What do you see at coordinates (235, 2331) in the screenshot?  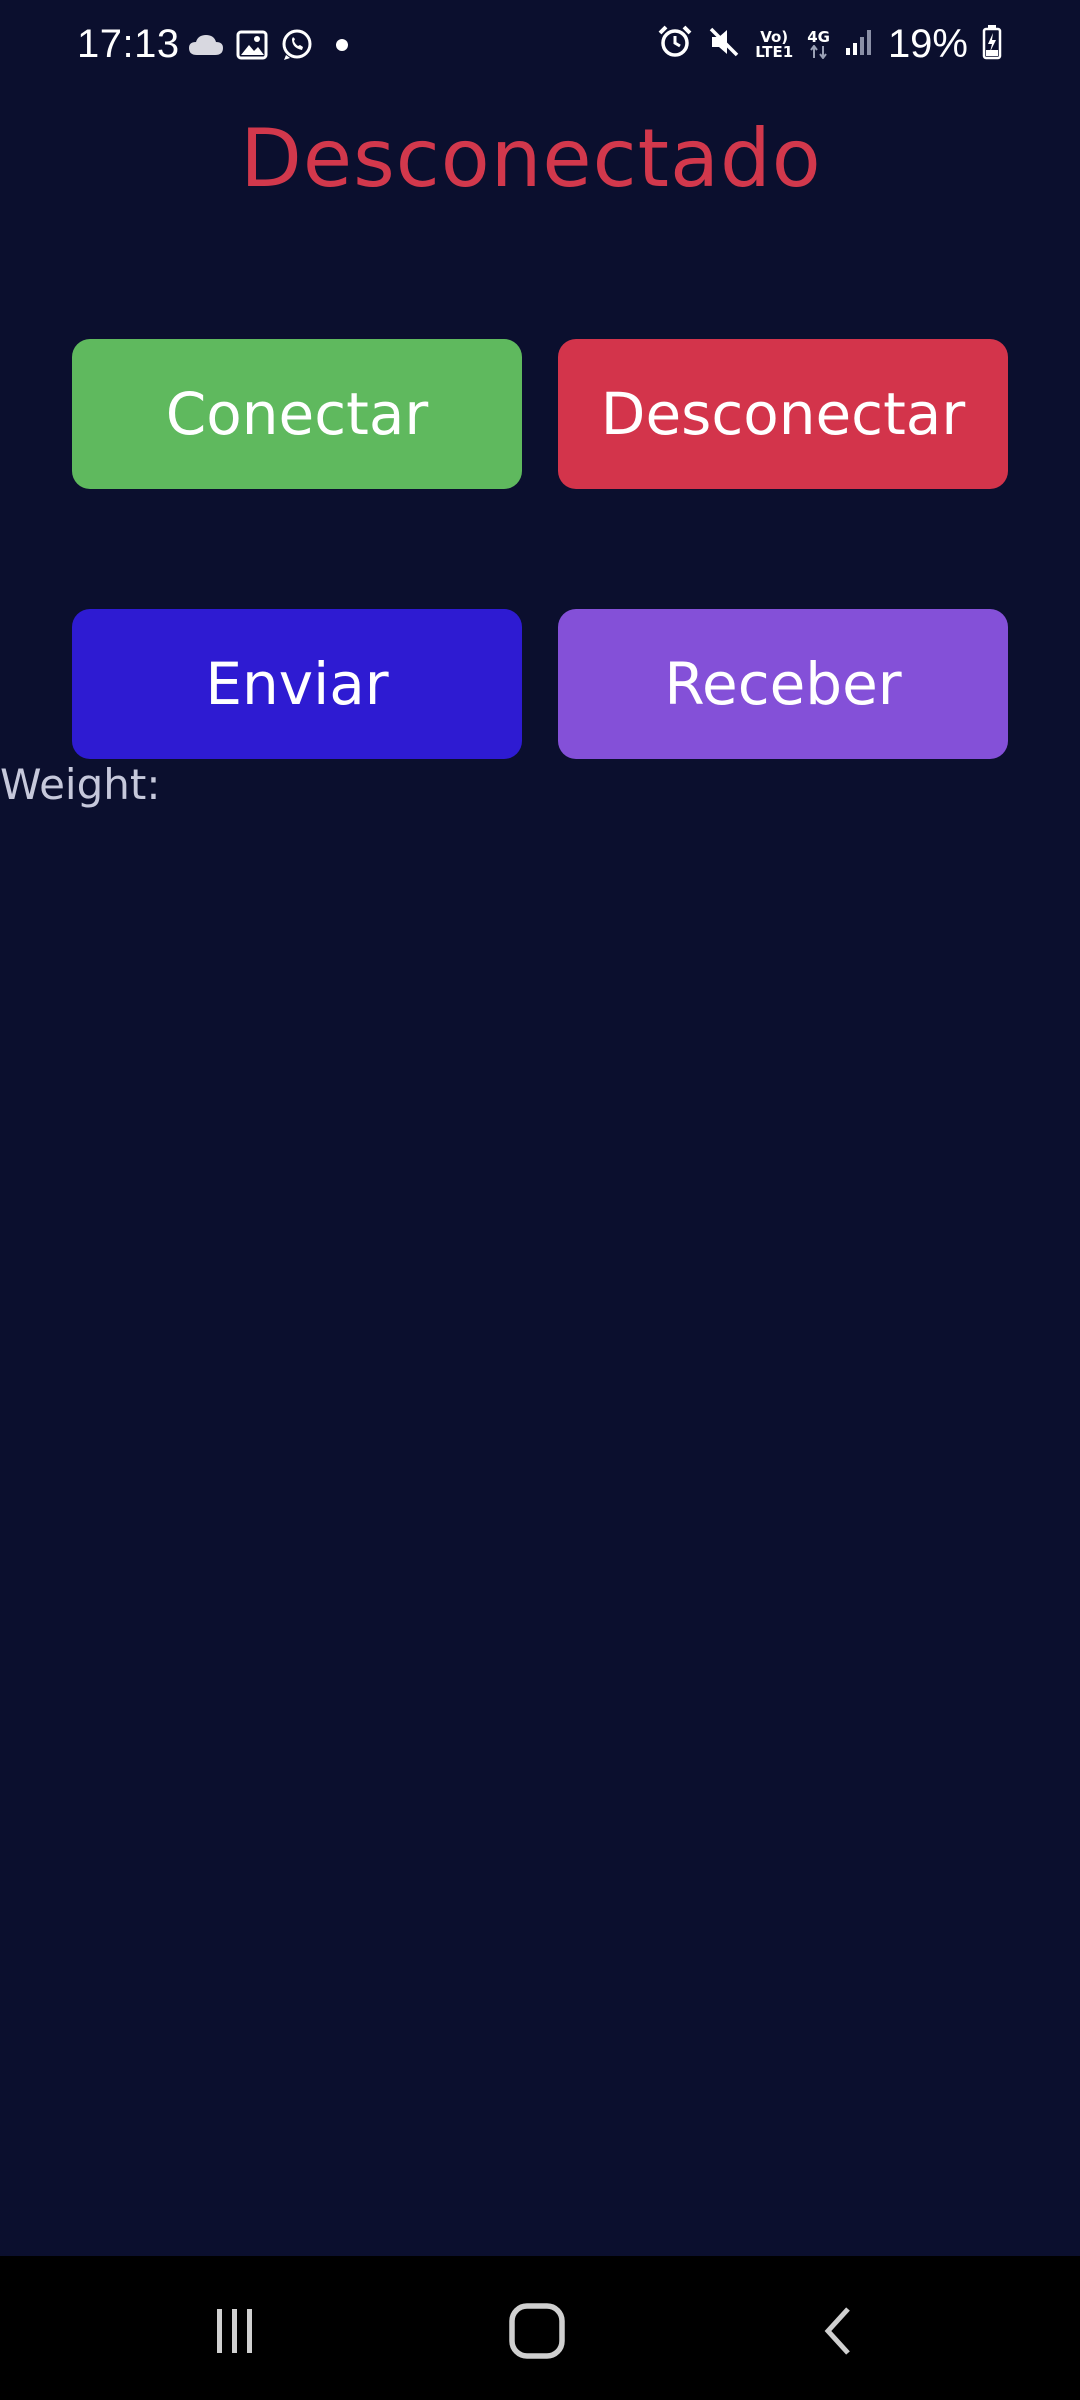 I see `recent-apps-icon` at bounding box center [235, 2331].